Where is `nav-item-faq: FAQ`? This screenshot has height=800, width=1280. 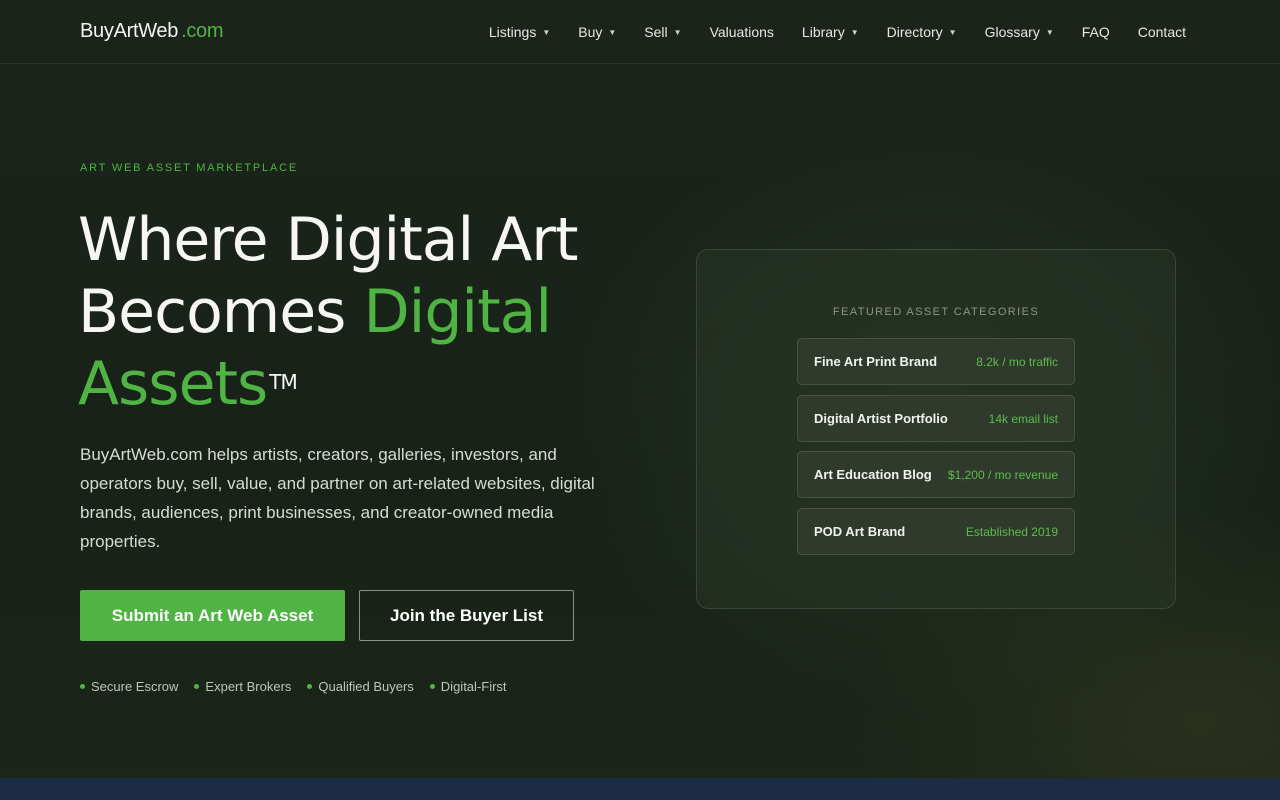 nav-item-faq: FAQ is located at coordinates (1096, 32).